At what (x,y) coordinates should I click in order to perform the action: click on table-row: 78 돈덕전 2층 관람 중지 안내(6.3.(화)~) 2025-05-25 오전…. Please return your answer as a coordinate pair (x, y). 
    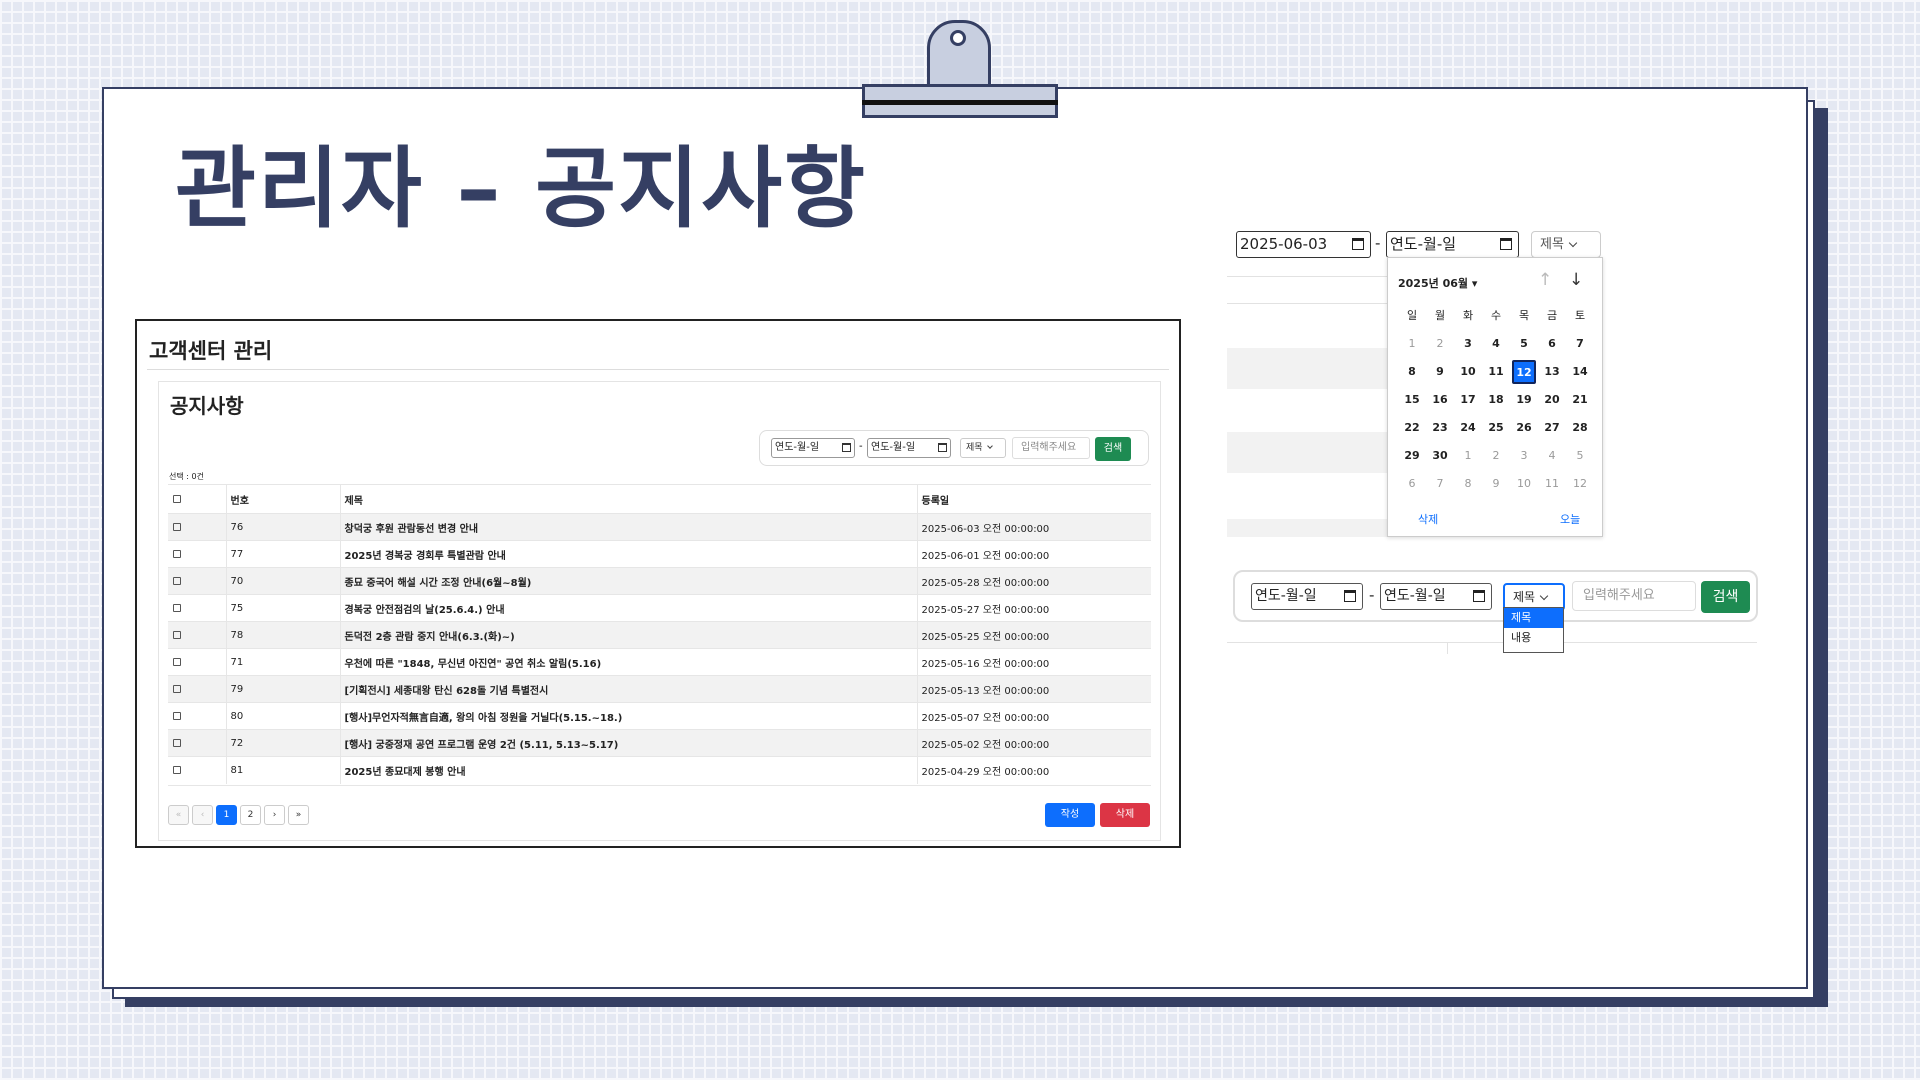
    Looking at the image, I should click on (659, 635).